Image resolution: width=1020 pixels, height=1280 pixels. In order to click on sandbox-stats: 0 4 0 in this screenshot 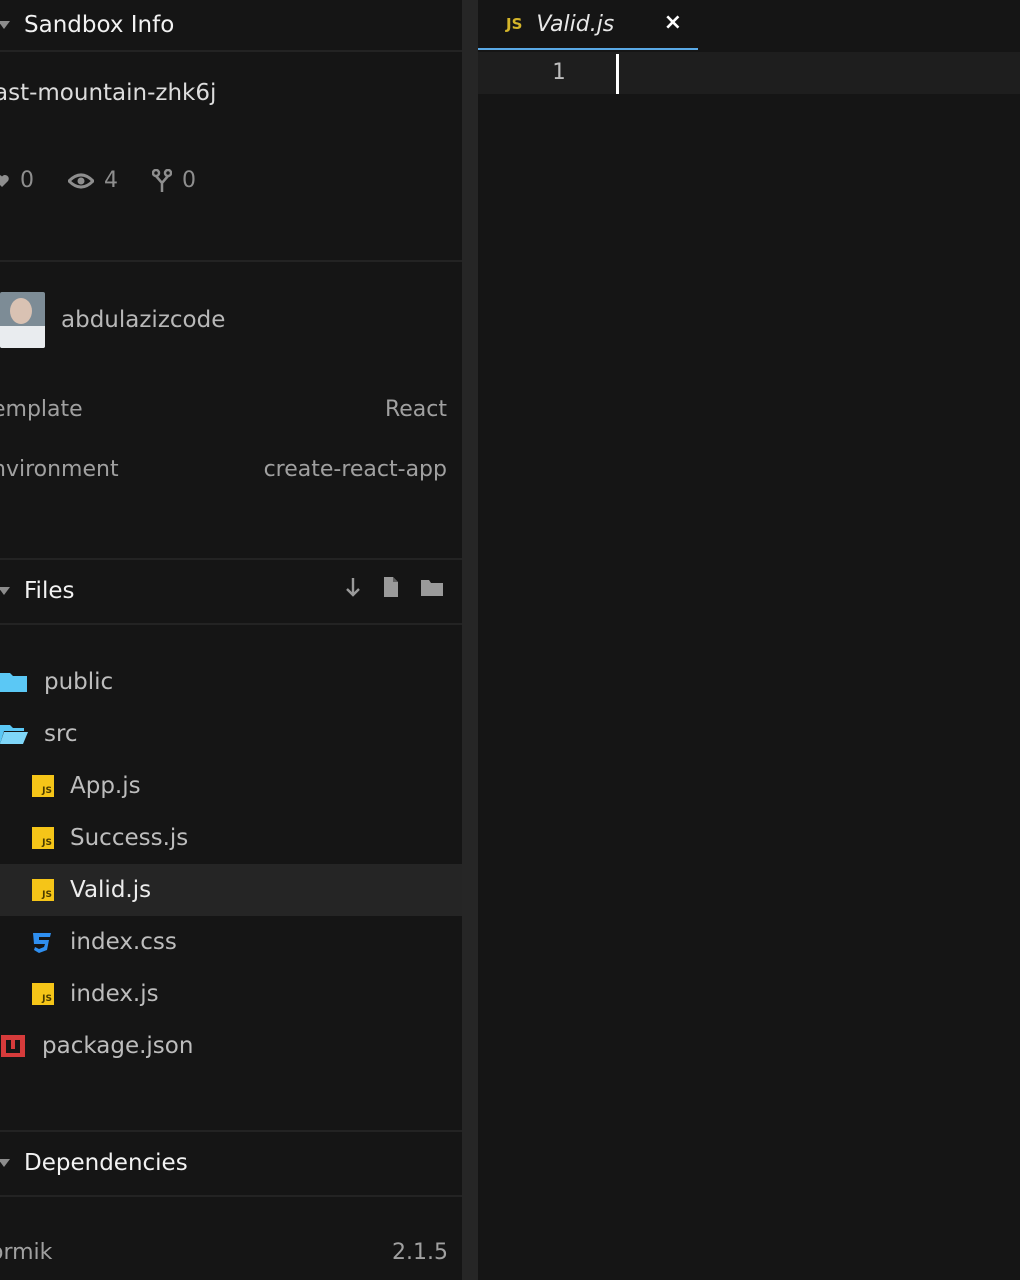, I will do `click(115, 180)`.